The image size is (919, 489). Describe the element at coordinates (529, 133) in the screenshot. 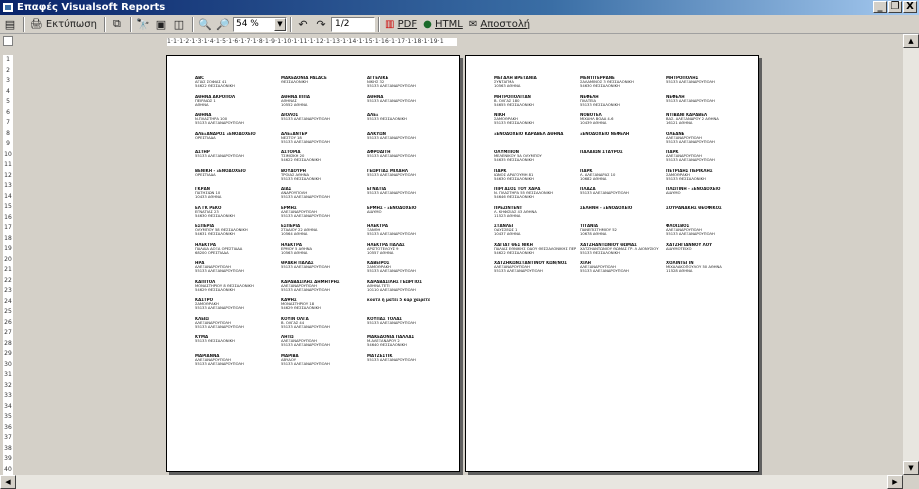

I see `contact-name: ΞΕΝΟΔΟΧΕΙΟ ΚΑΡΑΒΕΛ ΑΘΗΝΑ` at that location.